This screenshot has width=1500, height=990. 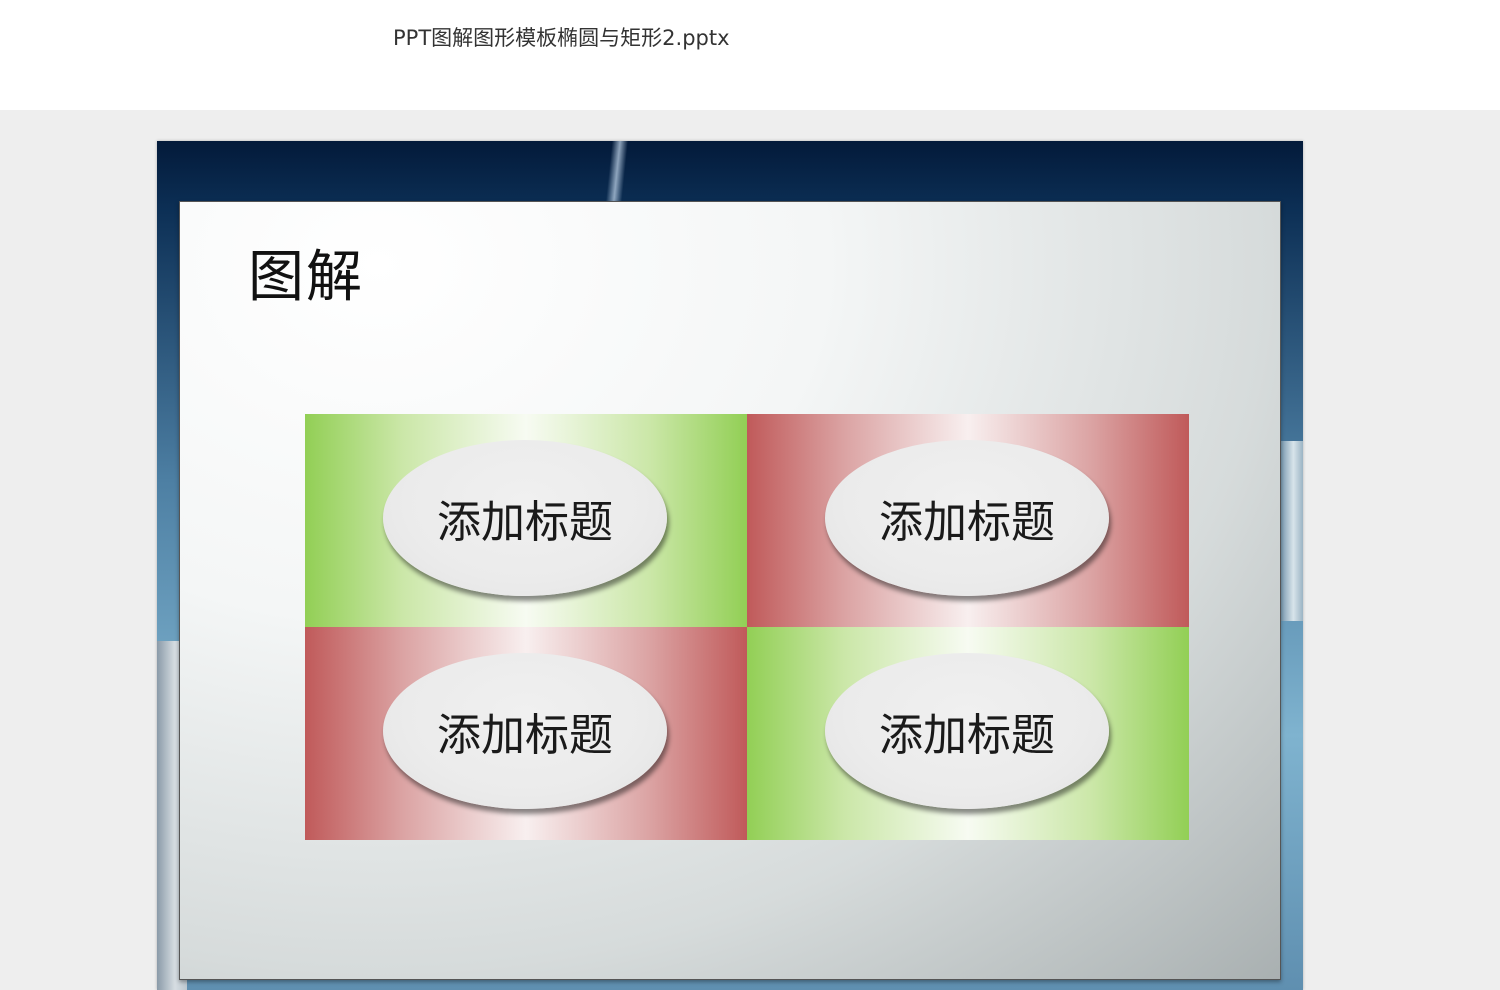 What do you see at coordinates (306, 277) in the screenshot?
I see `slide-heading: 图解` at bounding box center [306, 277].